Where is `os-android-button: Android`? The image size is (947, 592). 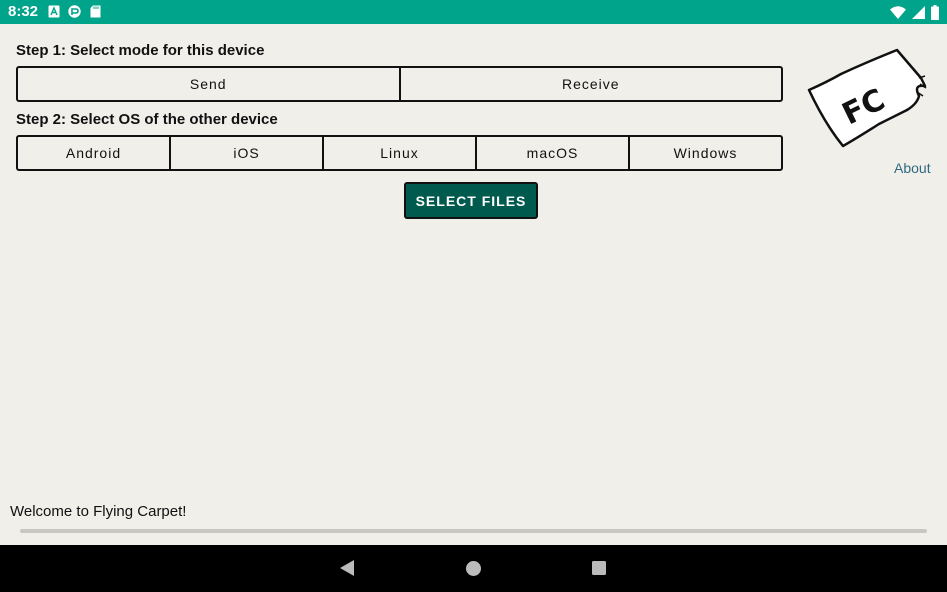 os-android-button: Android is located at coordinates (93, 153).